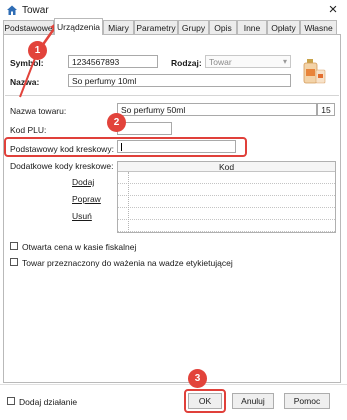  What do you see at coordinates (121, 147) in the screenshot?
I see `text-cursor` at bounding box center [121, 147].